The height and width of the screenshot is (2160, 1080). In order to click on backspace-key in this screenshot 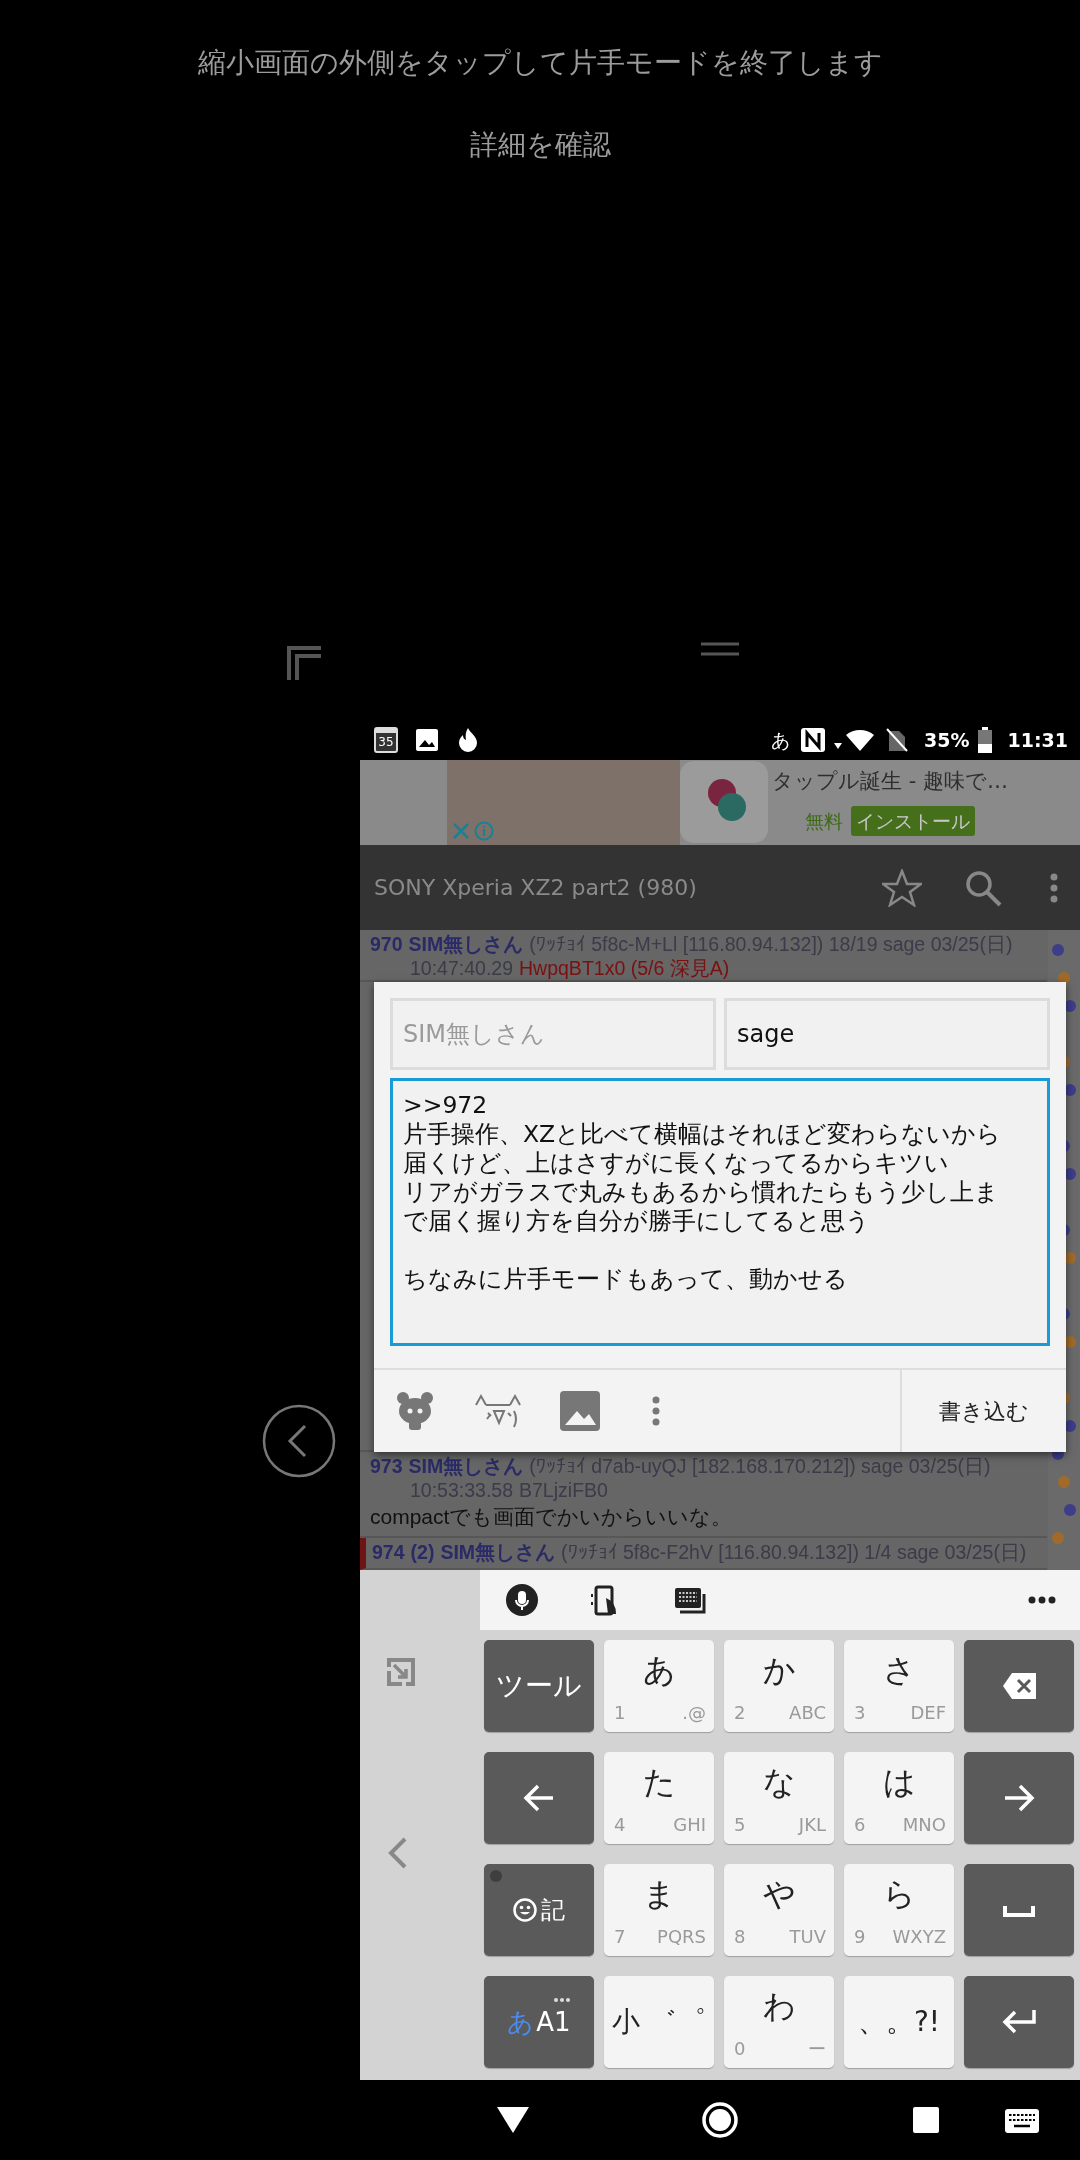, I will do `click(1019, 1686)`.